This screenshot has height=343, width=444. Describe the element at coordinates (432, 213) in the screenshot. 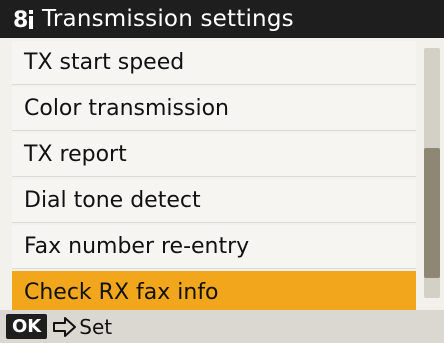

I see `scroll-thumb` at that location.